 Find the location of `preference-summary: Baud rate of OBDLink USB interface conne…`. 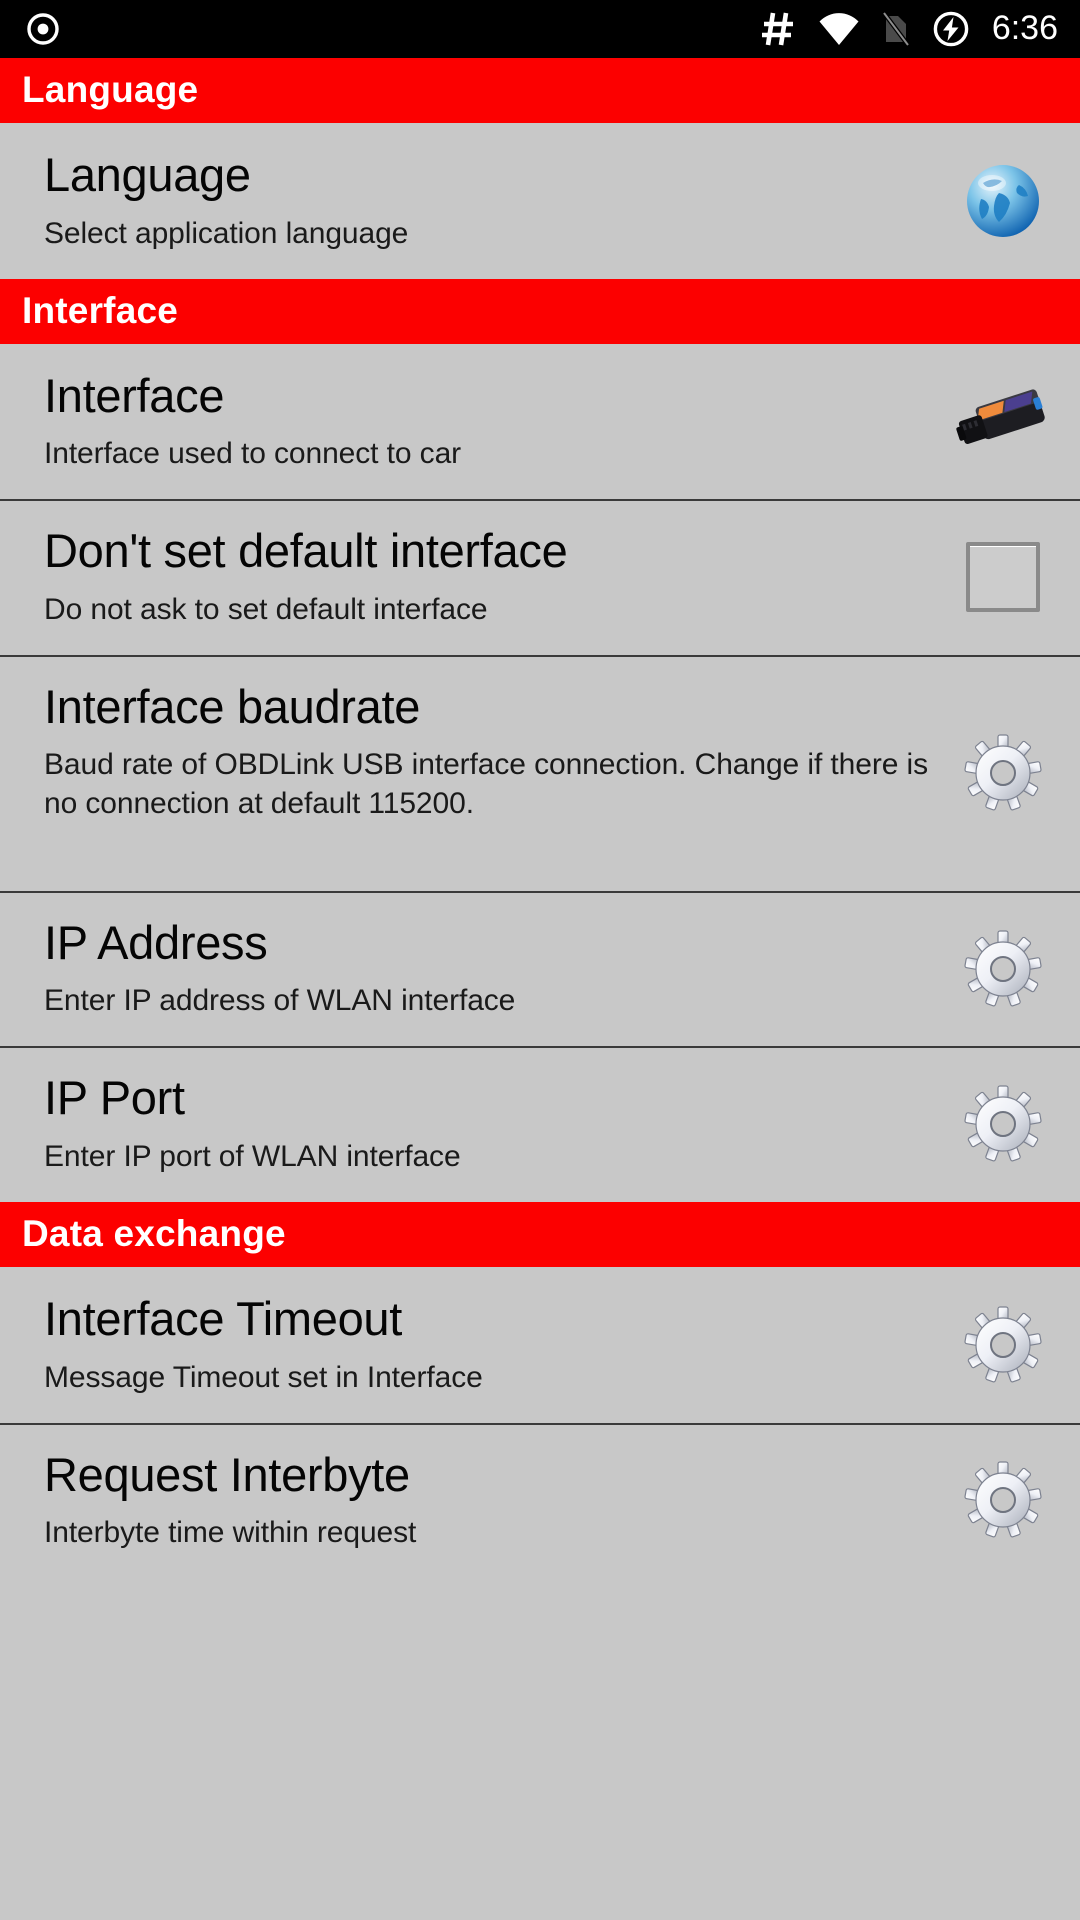

preference-summary: Baud rate of OBDLink USB interface conne… is located at coordinates (486, 784).